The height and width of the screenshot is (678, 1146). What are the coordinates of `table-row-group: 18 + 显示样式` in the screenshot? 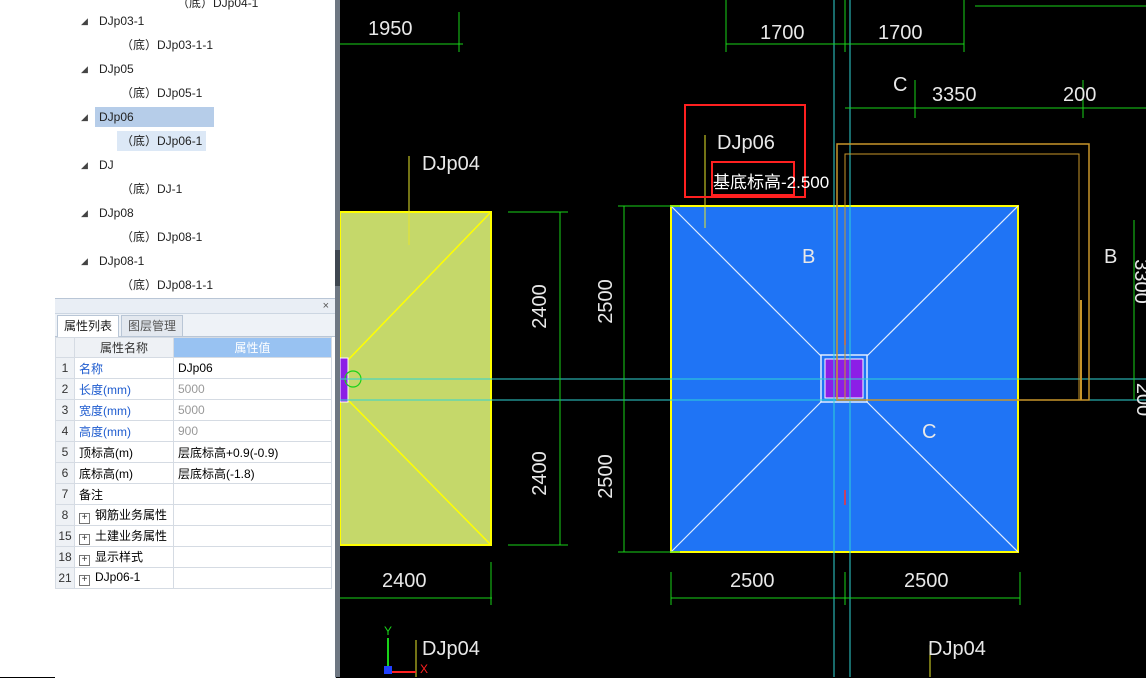 It's located at (193, 557).